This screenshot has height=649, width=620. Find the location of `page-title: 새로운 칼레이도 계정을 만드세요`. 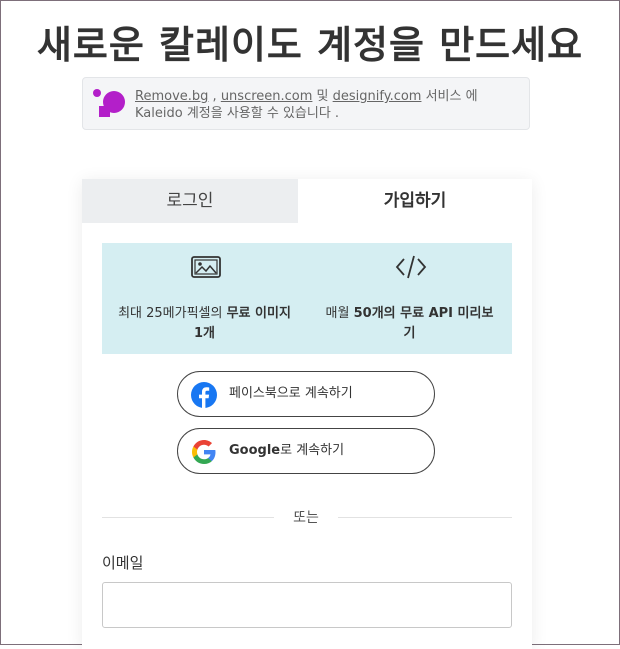

page-title: 새로운 칼레이도 계정을 만드세요 is located at coordinates (310, 45).